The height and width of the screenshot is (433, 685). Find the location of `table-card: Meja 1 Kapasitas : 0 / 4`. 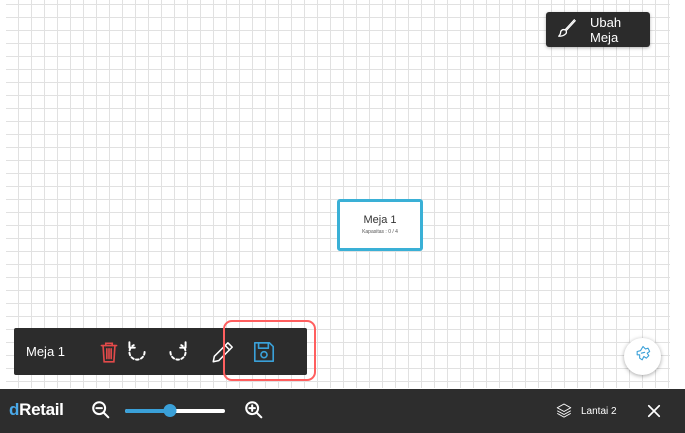

table-card: Meja 1 Kapasitas : 0 / 4 is located at coordinates (380, 225).